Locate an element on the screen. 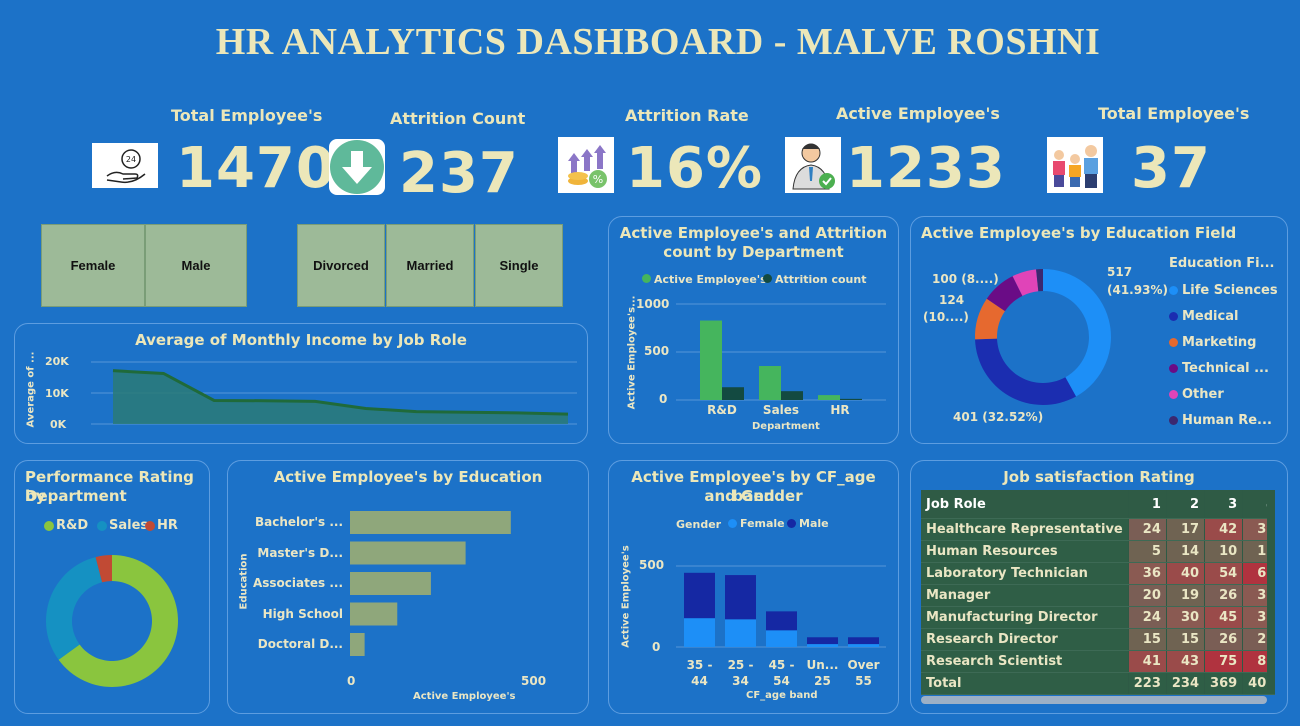 Image resolution: width=1300 pixels, height=726 pixels. rating-cell: 14 is located at coordinates (1186, 551).